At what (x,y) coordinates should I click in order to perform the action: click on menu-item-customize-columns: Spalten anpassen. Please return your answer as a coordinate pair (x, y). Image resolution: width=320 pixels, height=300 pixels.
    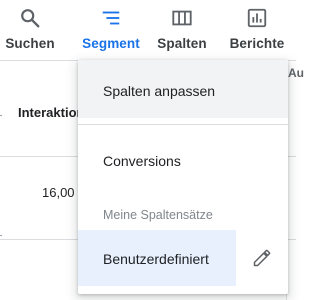
    Looking at the image, I should click on (183, 89).